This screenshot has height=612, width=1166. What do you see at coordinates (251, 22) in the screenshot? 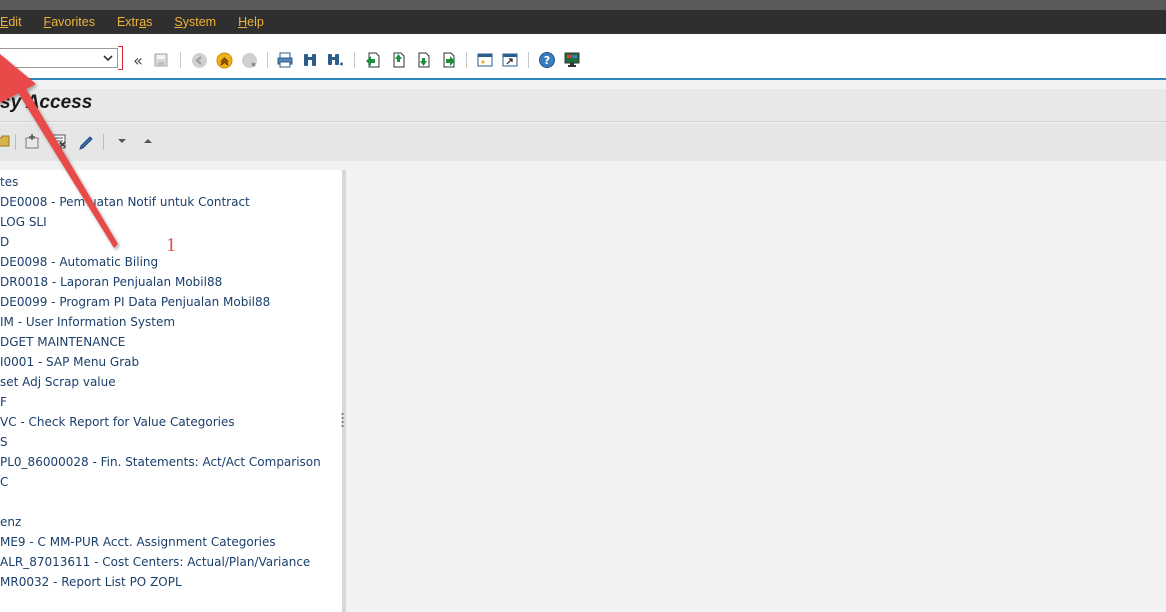
I see `menu-help: Help` at bounding box center [251, 22].